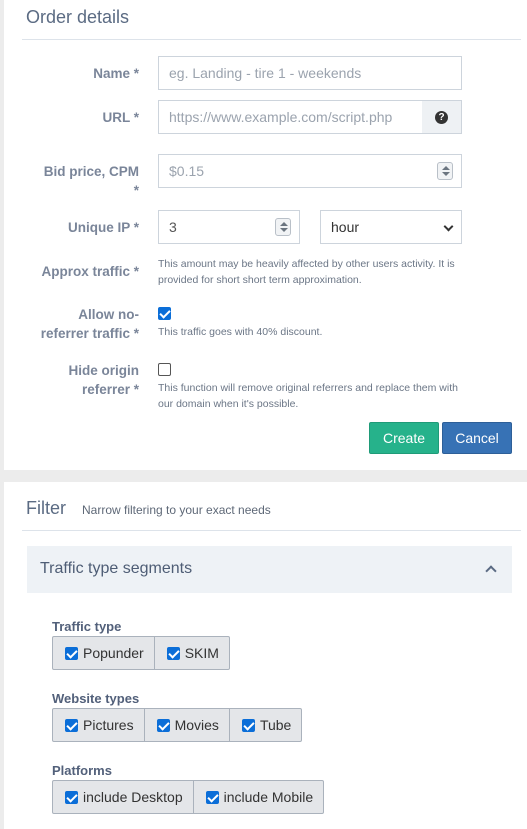  What do you see at coordinates (104, 380) in the screenshot?
I see `hide-origin-label: Hide origin referrer *` at bounding box center [104, 380].